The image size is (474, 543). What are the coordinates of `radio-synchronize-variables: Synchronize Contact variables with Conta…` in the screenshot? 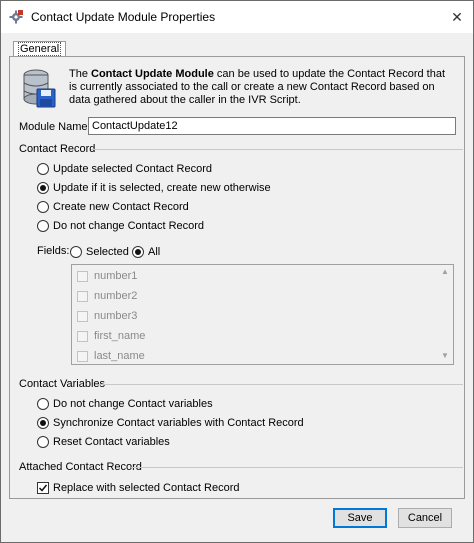 It's located at (170, 423).